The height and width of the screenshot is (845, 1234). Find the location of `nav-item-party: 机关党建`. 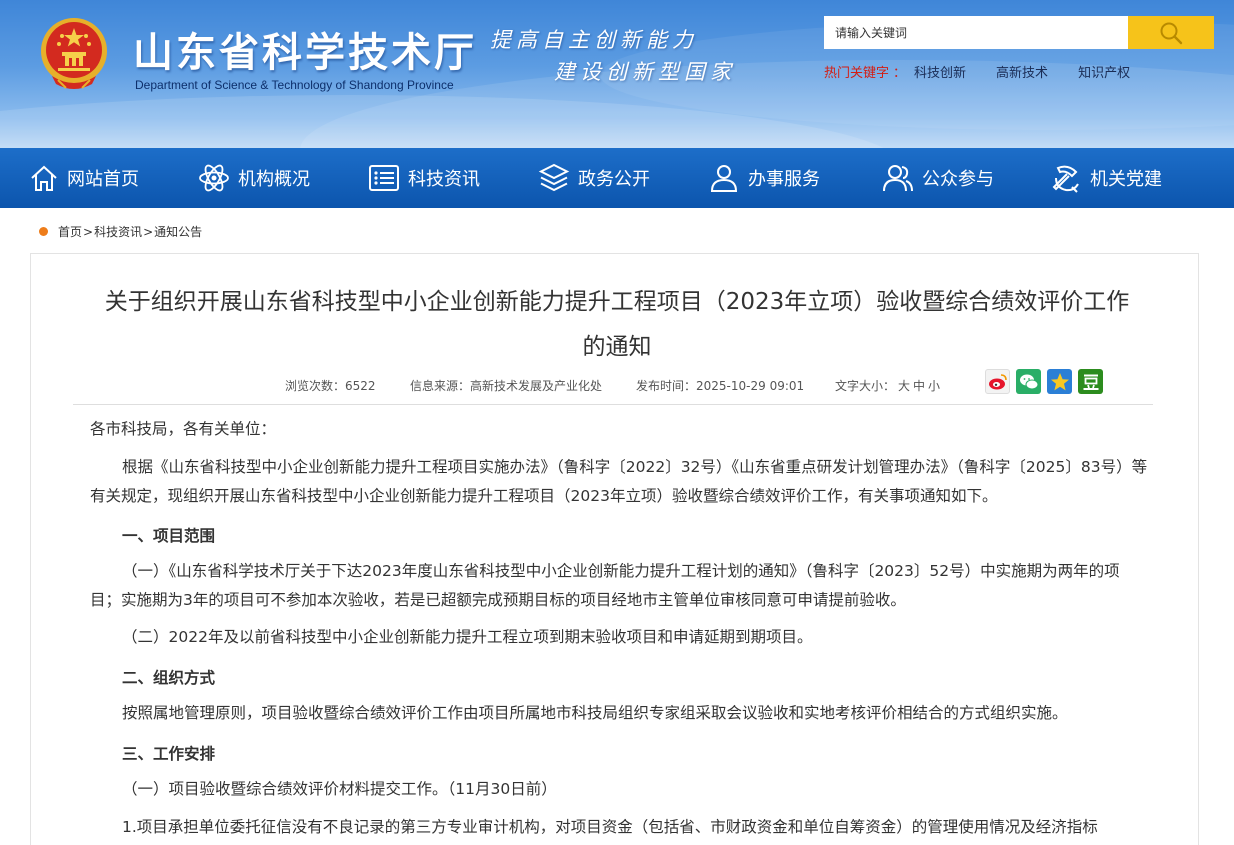

nav-item-party: 机关党建 is located at coordinates (1106, 178).